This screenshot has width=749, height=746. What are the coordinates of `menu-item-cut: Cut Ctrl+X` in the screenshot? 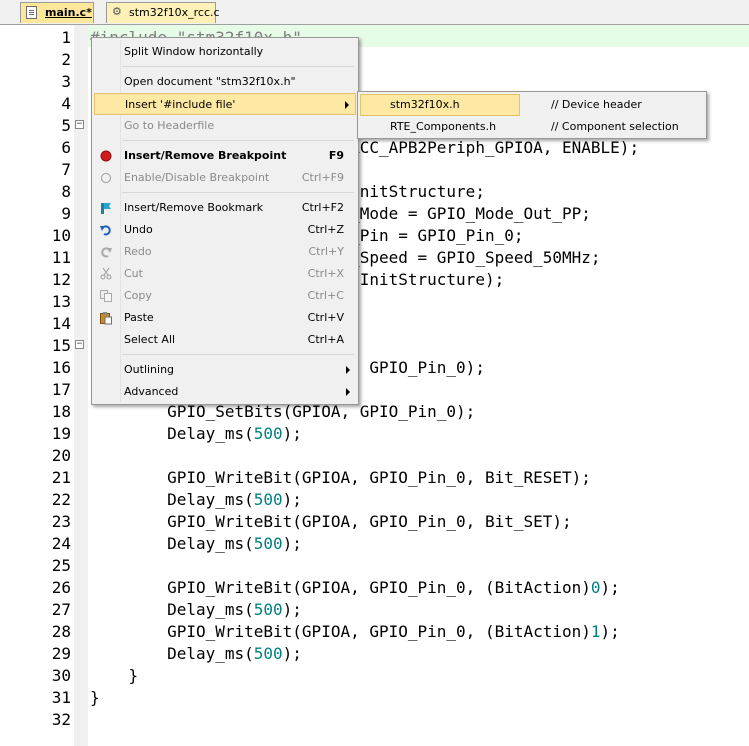 It's located at (225, 274).